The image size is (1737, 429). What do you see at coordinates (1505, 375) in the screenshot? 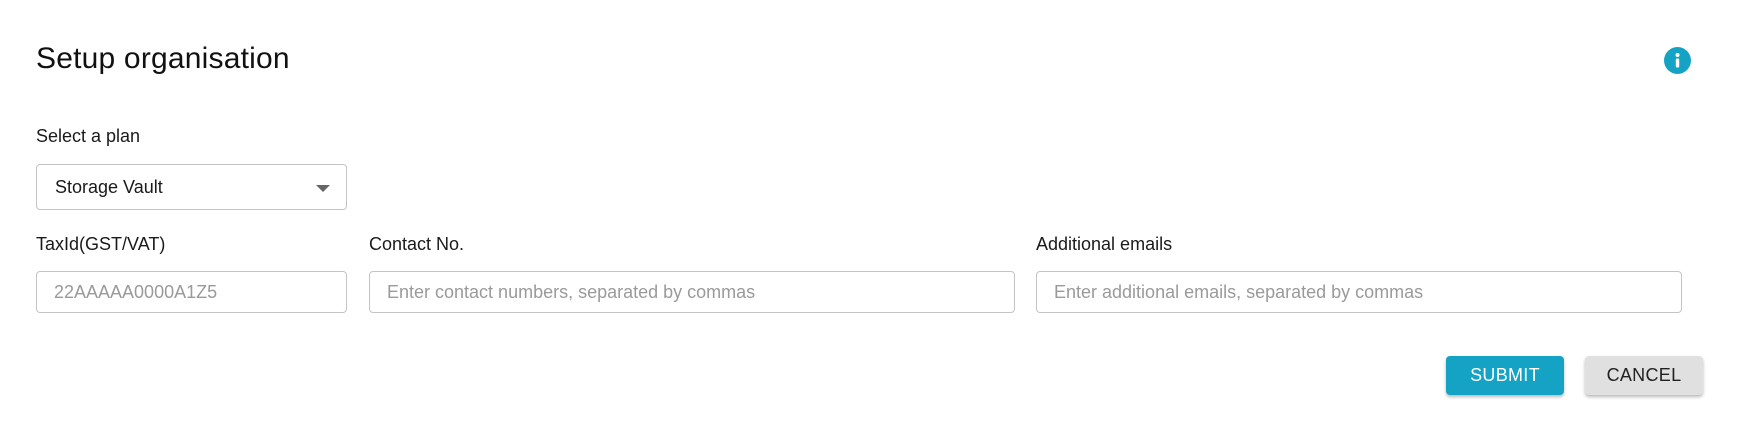
I see `submit-button: SUBMIT` at bounding box center [1505, 375].